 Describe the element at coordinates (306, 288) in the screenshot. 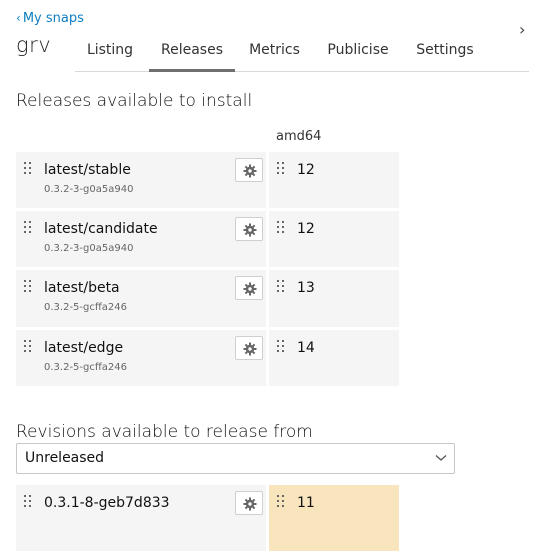

I see `revision-number: 13` at that location.